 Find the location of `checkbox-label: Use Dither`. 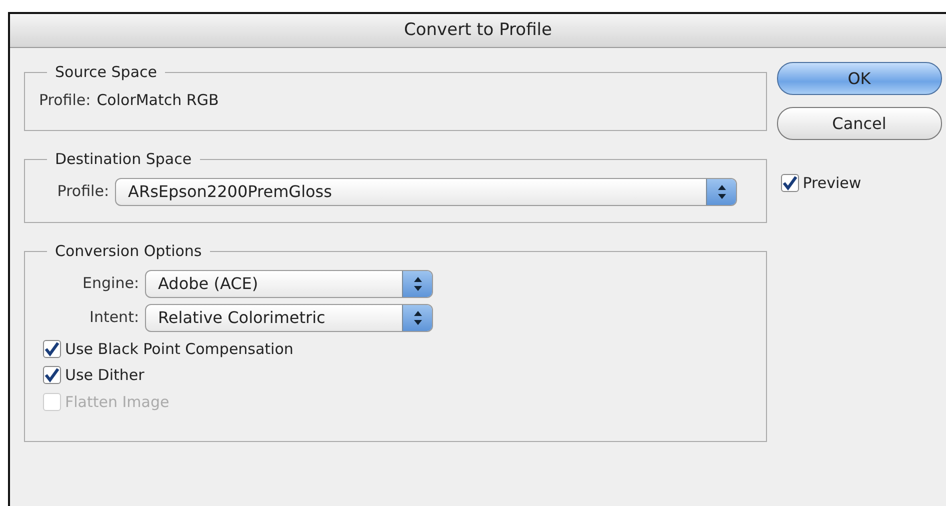

checkbox-label: Use Dither is located at coordinates (104, 375).